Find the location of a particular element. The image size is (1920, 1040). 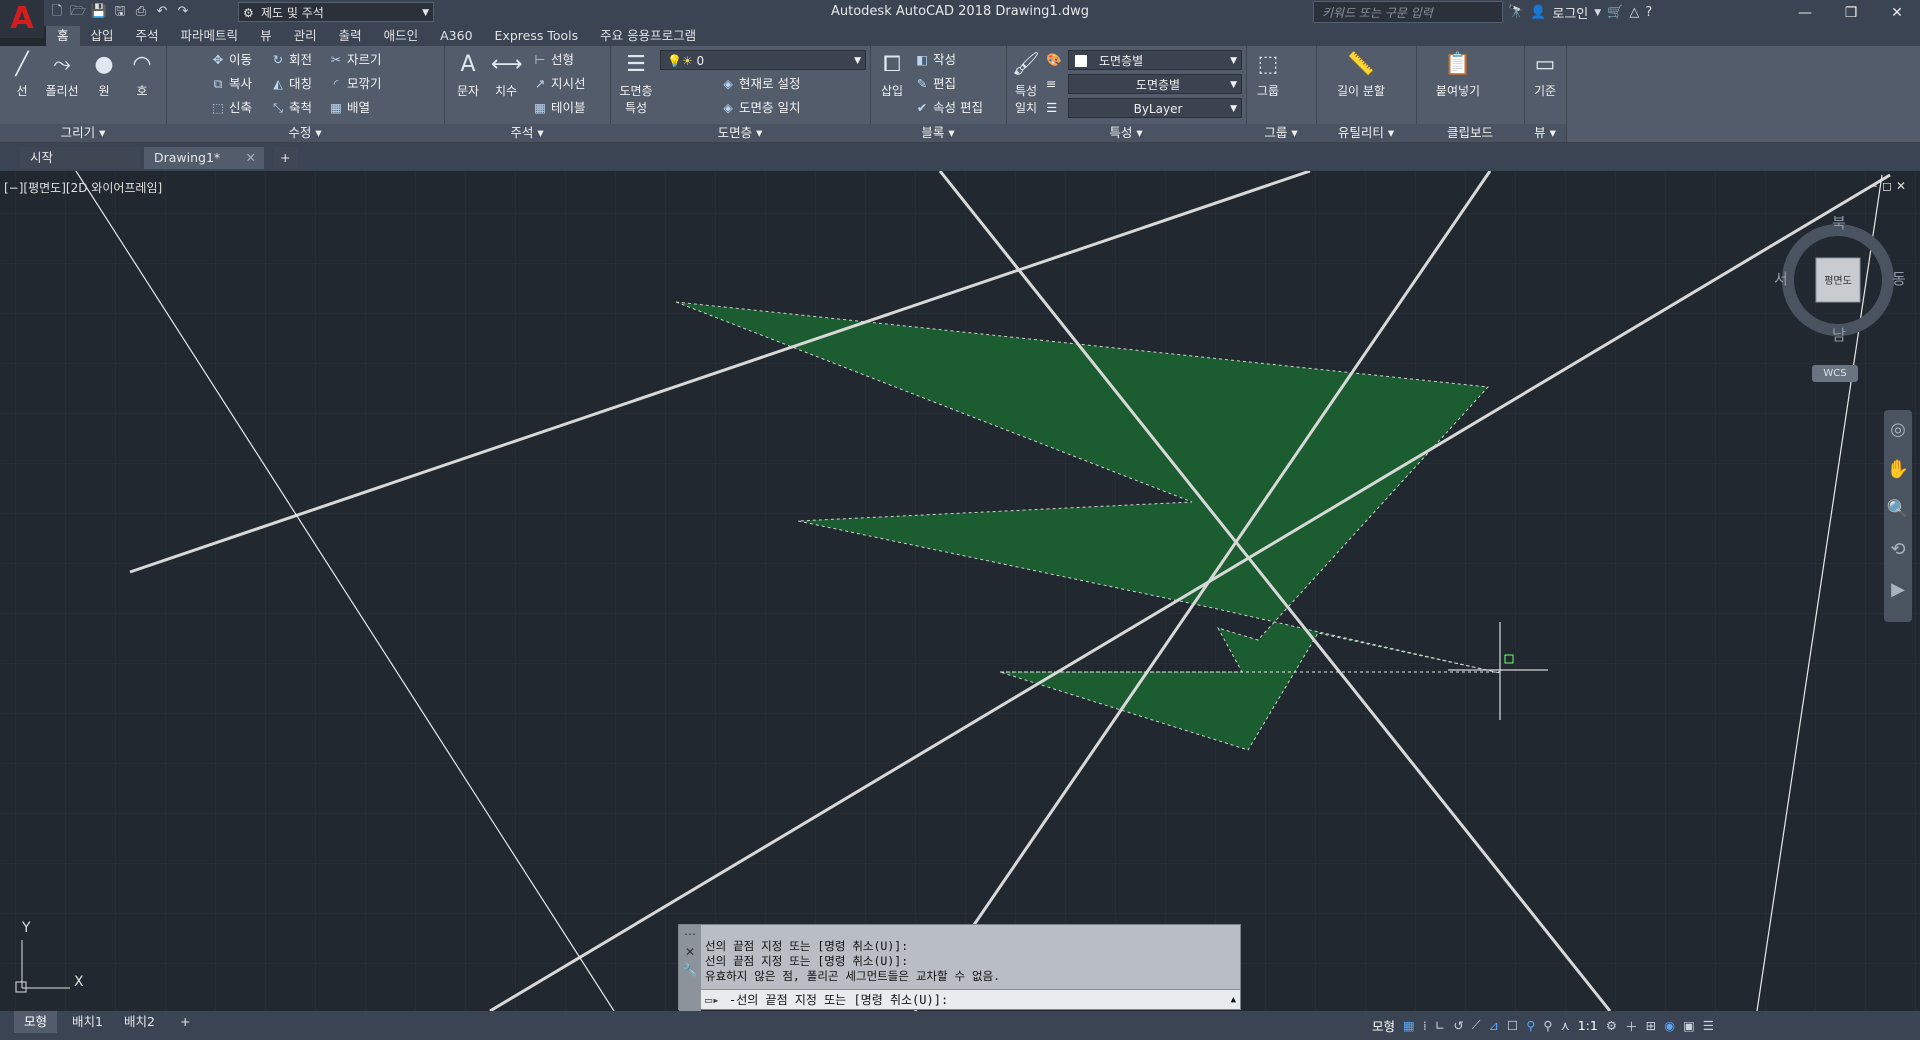

ortho-icon: ∟ is located at coordinates (1440, 1025).